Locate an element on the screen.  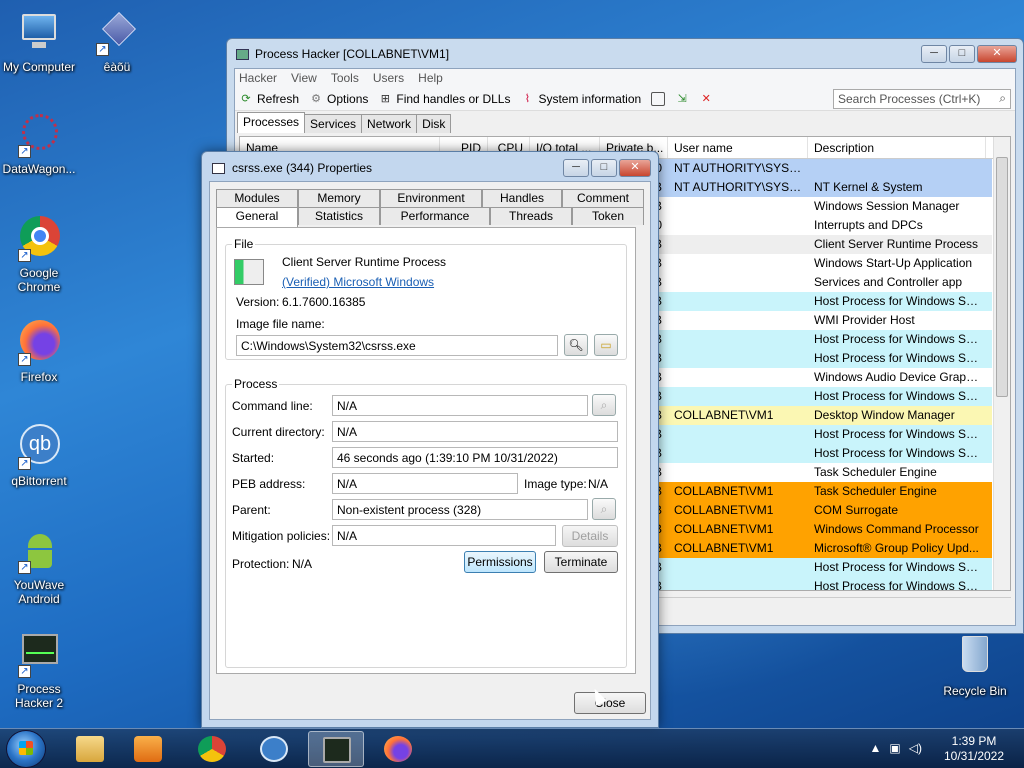
close-dialog-button: Close is located at coordinates (610, 703).